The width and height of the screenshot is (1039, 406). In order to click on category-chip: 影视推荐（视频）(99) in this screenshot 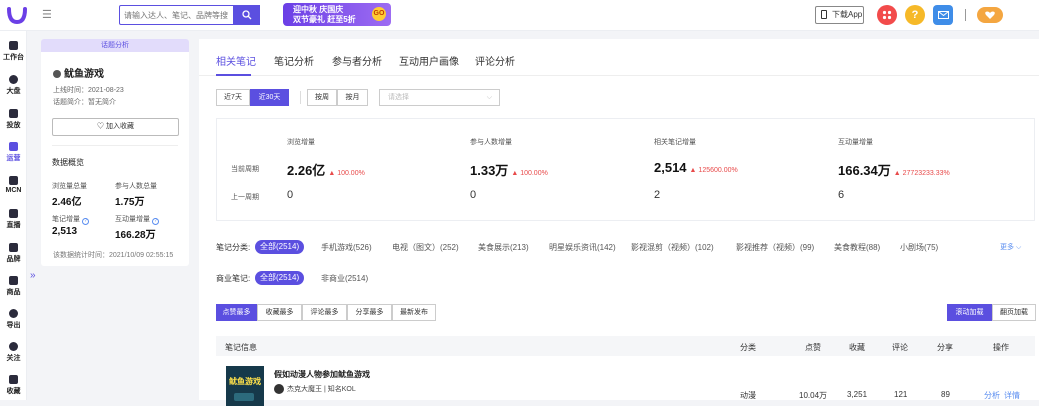, I will do `click(775, 247)`.